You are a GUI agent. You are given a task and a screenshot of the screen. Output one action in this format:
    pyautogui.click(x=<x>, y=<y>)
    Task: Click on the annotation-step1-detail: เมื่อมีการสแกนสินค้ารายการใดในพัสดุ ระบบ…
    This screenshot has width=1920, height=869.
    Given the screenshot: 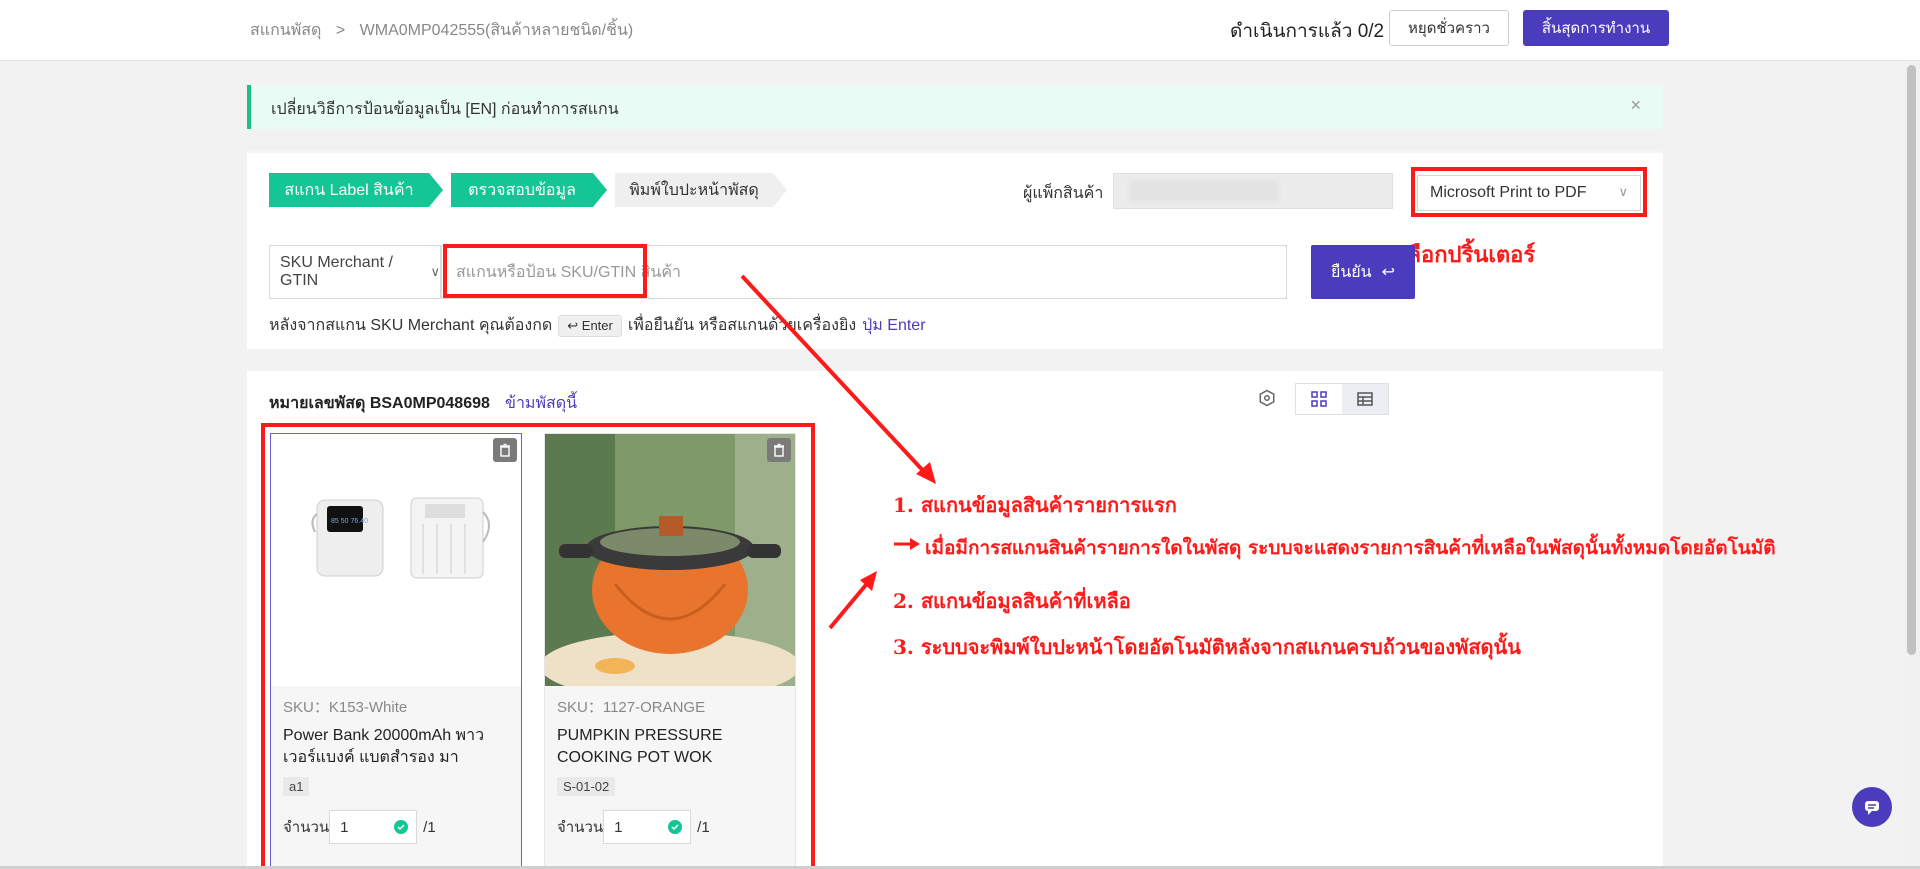 What is the action you would take?
    pyautogui.click(x=1350, y=548)
    